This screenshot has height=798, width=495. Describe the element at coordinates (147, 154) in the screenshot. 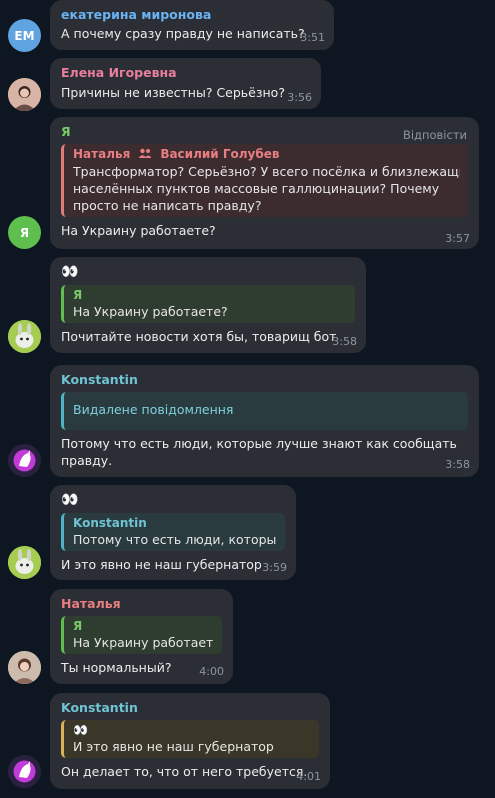

I see `group-icon` at that location.